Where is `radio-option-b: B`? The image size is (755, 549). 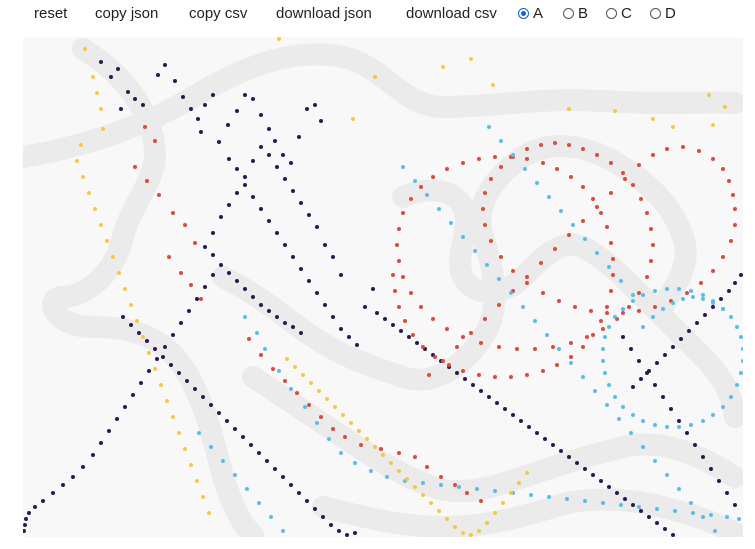
radio-option-b: B is located at coordinates (575, 14).